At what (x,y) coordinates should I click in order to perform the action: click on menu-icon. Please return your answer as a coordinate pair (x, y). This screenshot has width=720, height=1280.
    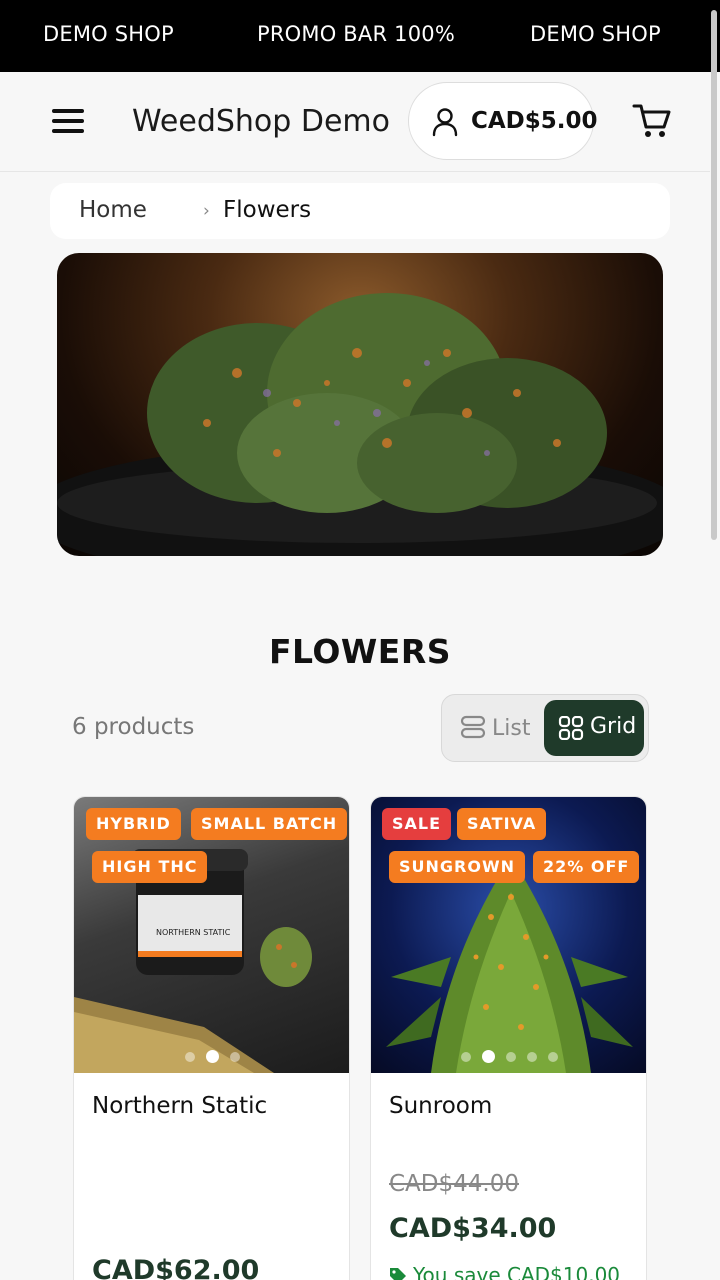
    Looking at the image, I should click on (68, 121).